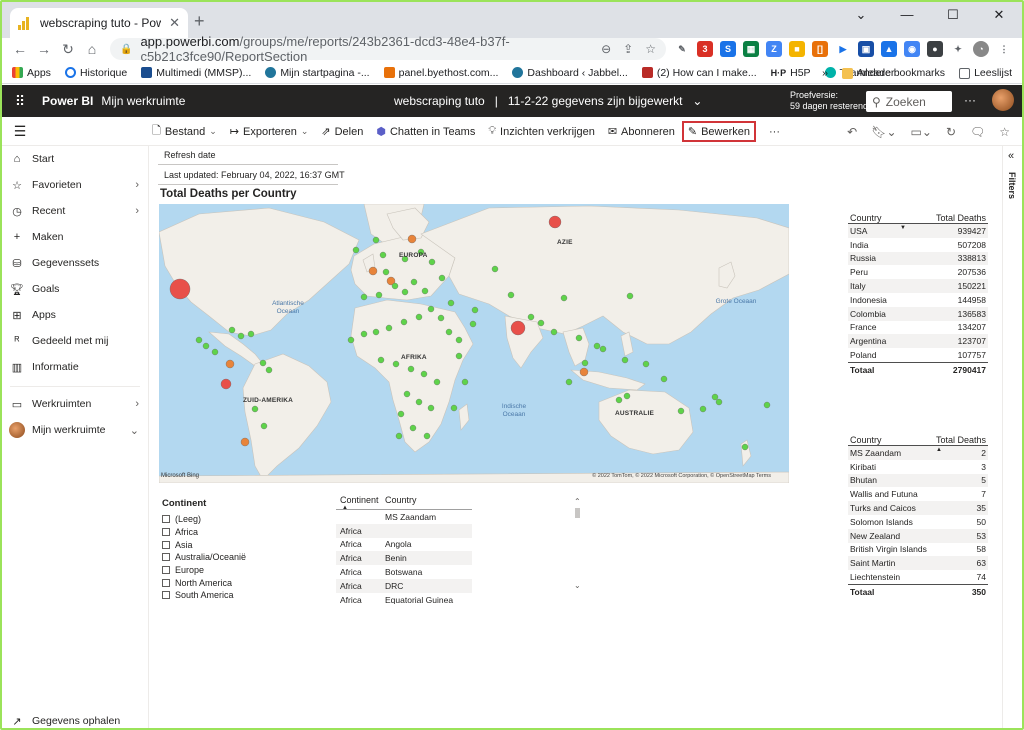 The width and height of the screenshot is (1024, 730). What do you see at coordinates (918, 480) in the screenshot?
I see `table-row: Bhutan 5` at bounding box center [918, 480].